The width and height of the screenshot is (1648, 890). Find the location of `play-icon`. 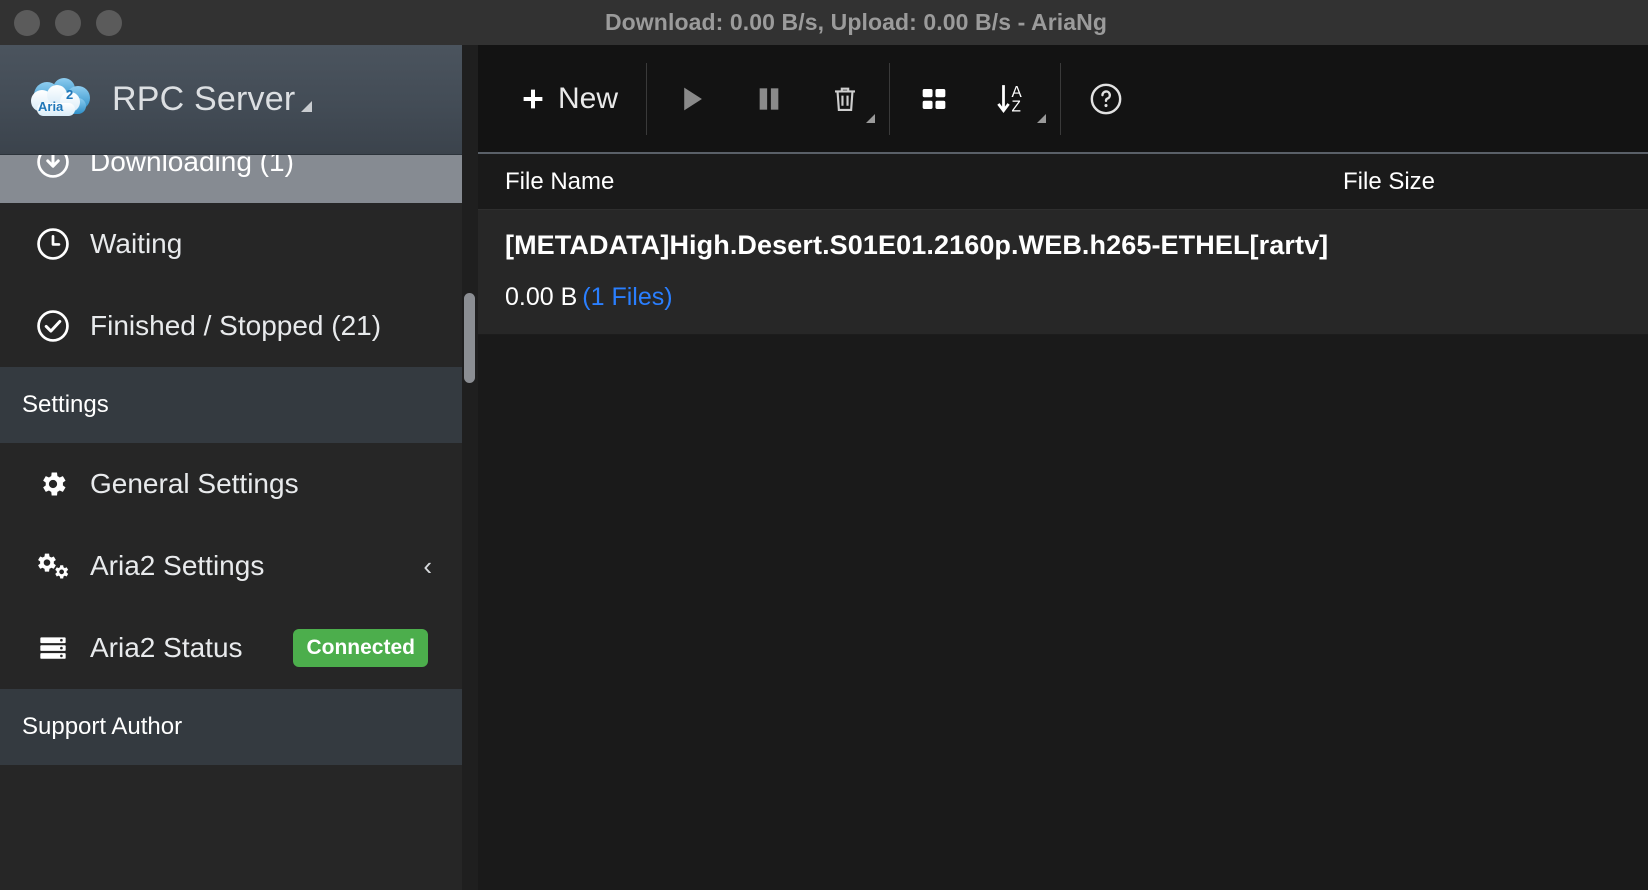

play-icon is located at coordinates (692, 99).